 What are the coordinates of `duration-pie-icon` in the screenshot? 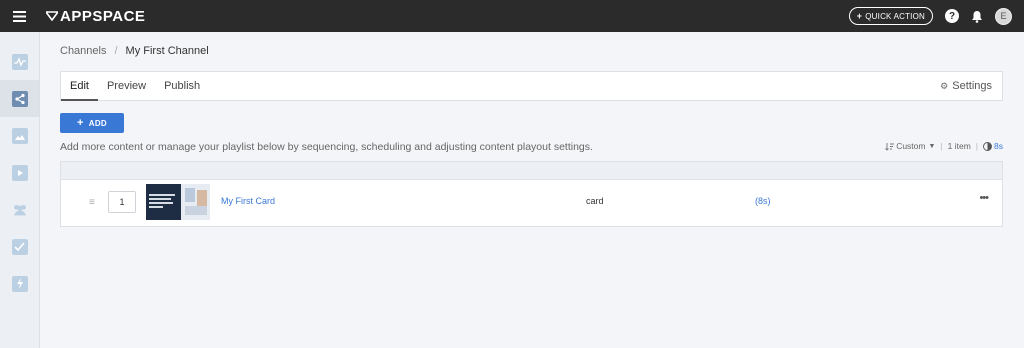 It's located at (987, 146).